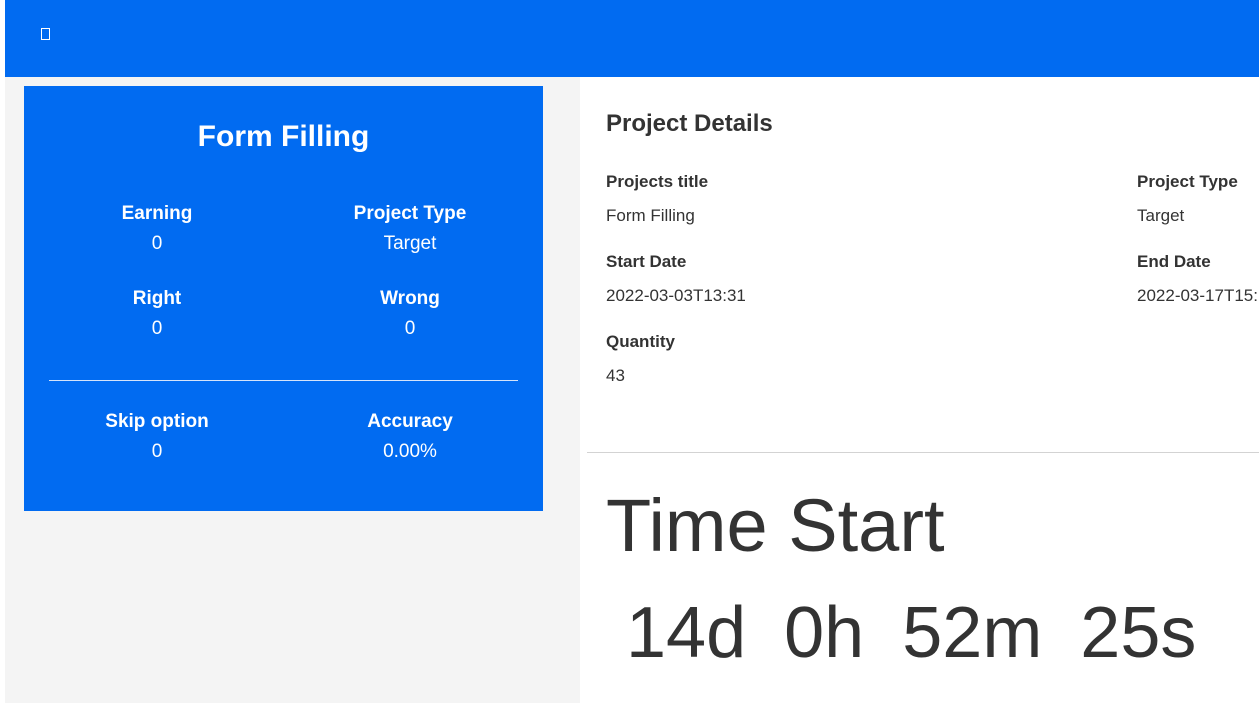 The width and height of the screenshot is (1259, 703). Describe the element at coordinates (1197, 282) in the screenshot. I see `end-date-field: End Date 2022-03-17T15:` at that location.